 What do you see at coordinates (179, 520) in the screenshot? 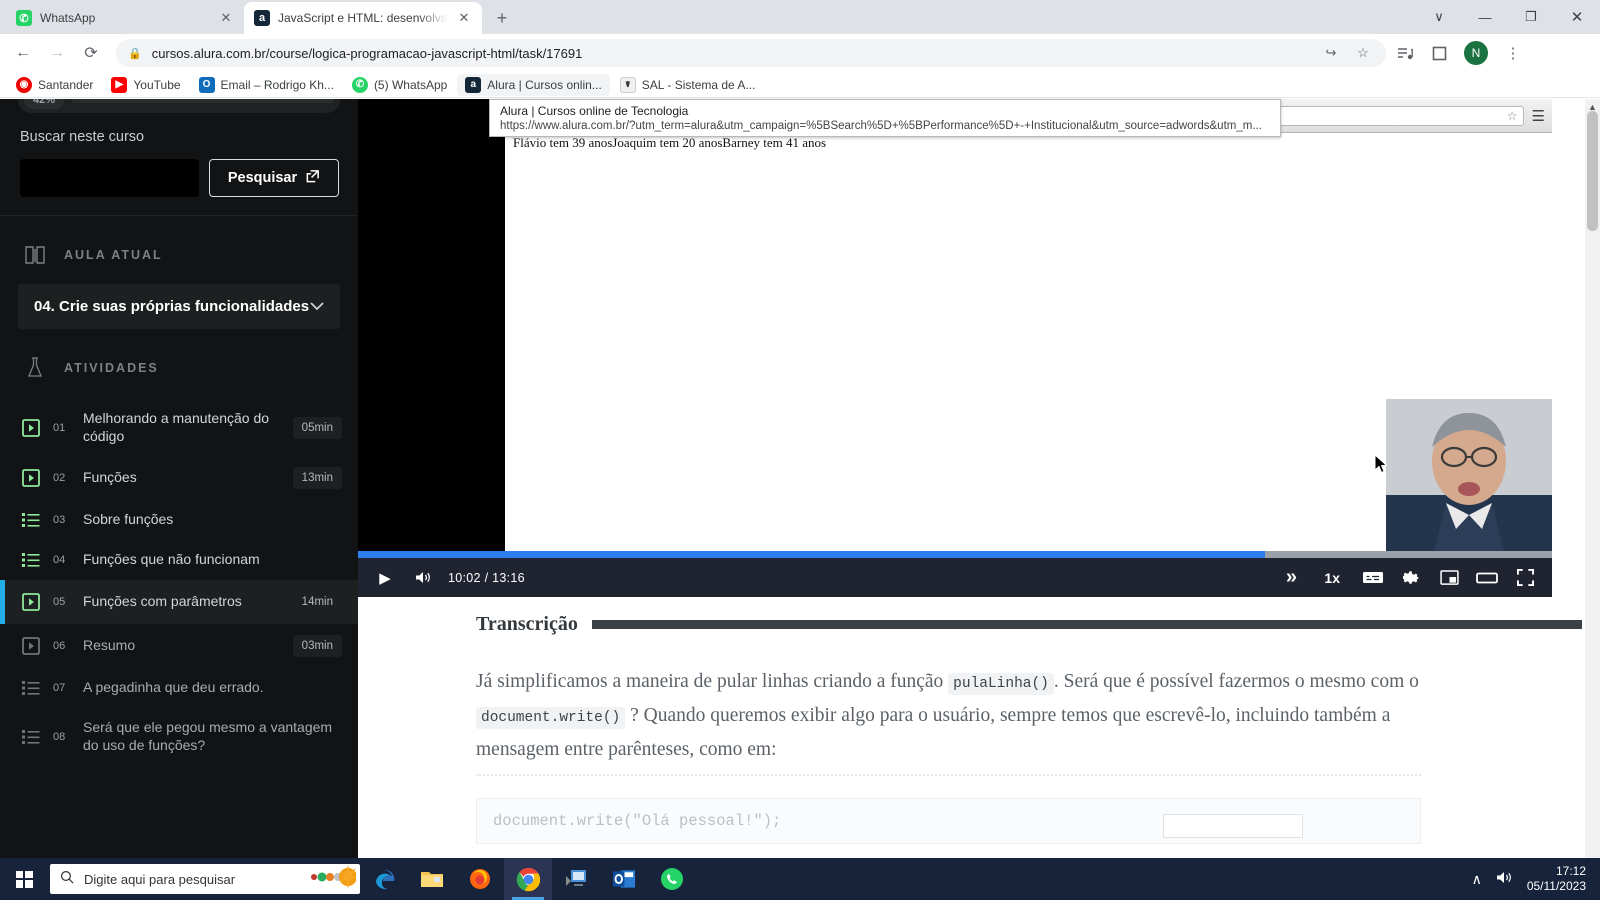
I see `activity-row-03: 03 Sobre funções` at bounding box center [179, 520].